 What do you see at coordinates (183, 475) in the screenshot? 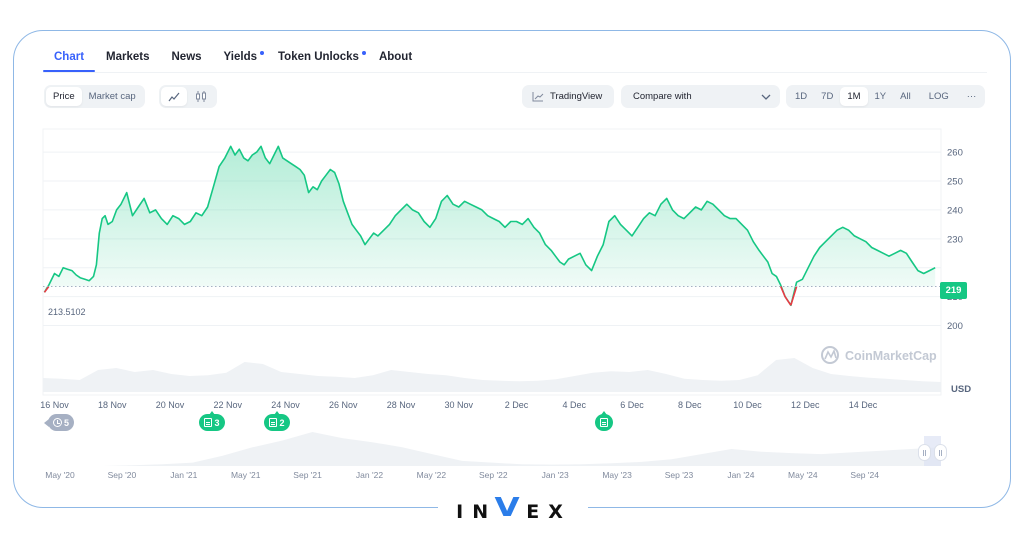
I see `navigator-x-label: Jan '21` at bounding box center [183, 475].